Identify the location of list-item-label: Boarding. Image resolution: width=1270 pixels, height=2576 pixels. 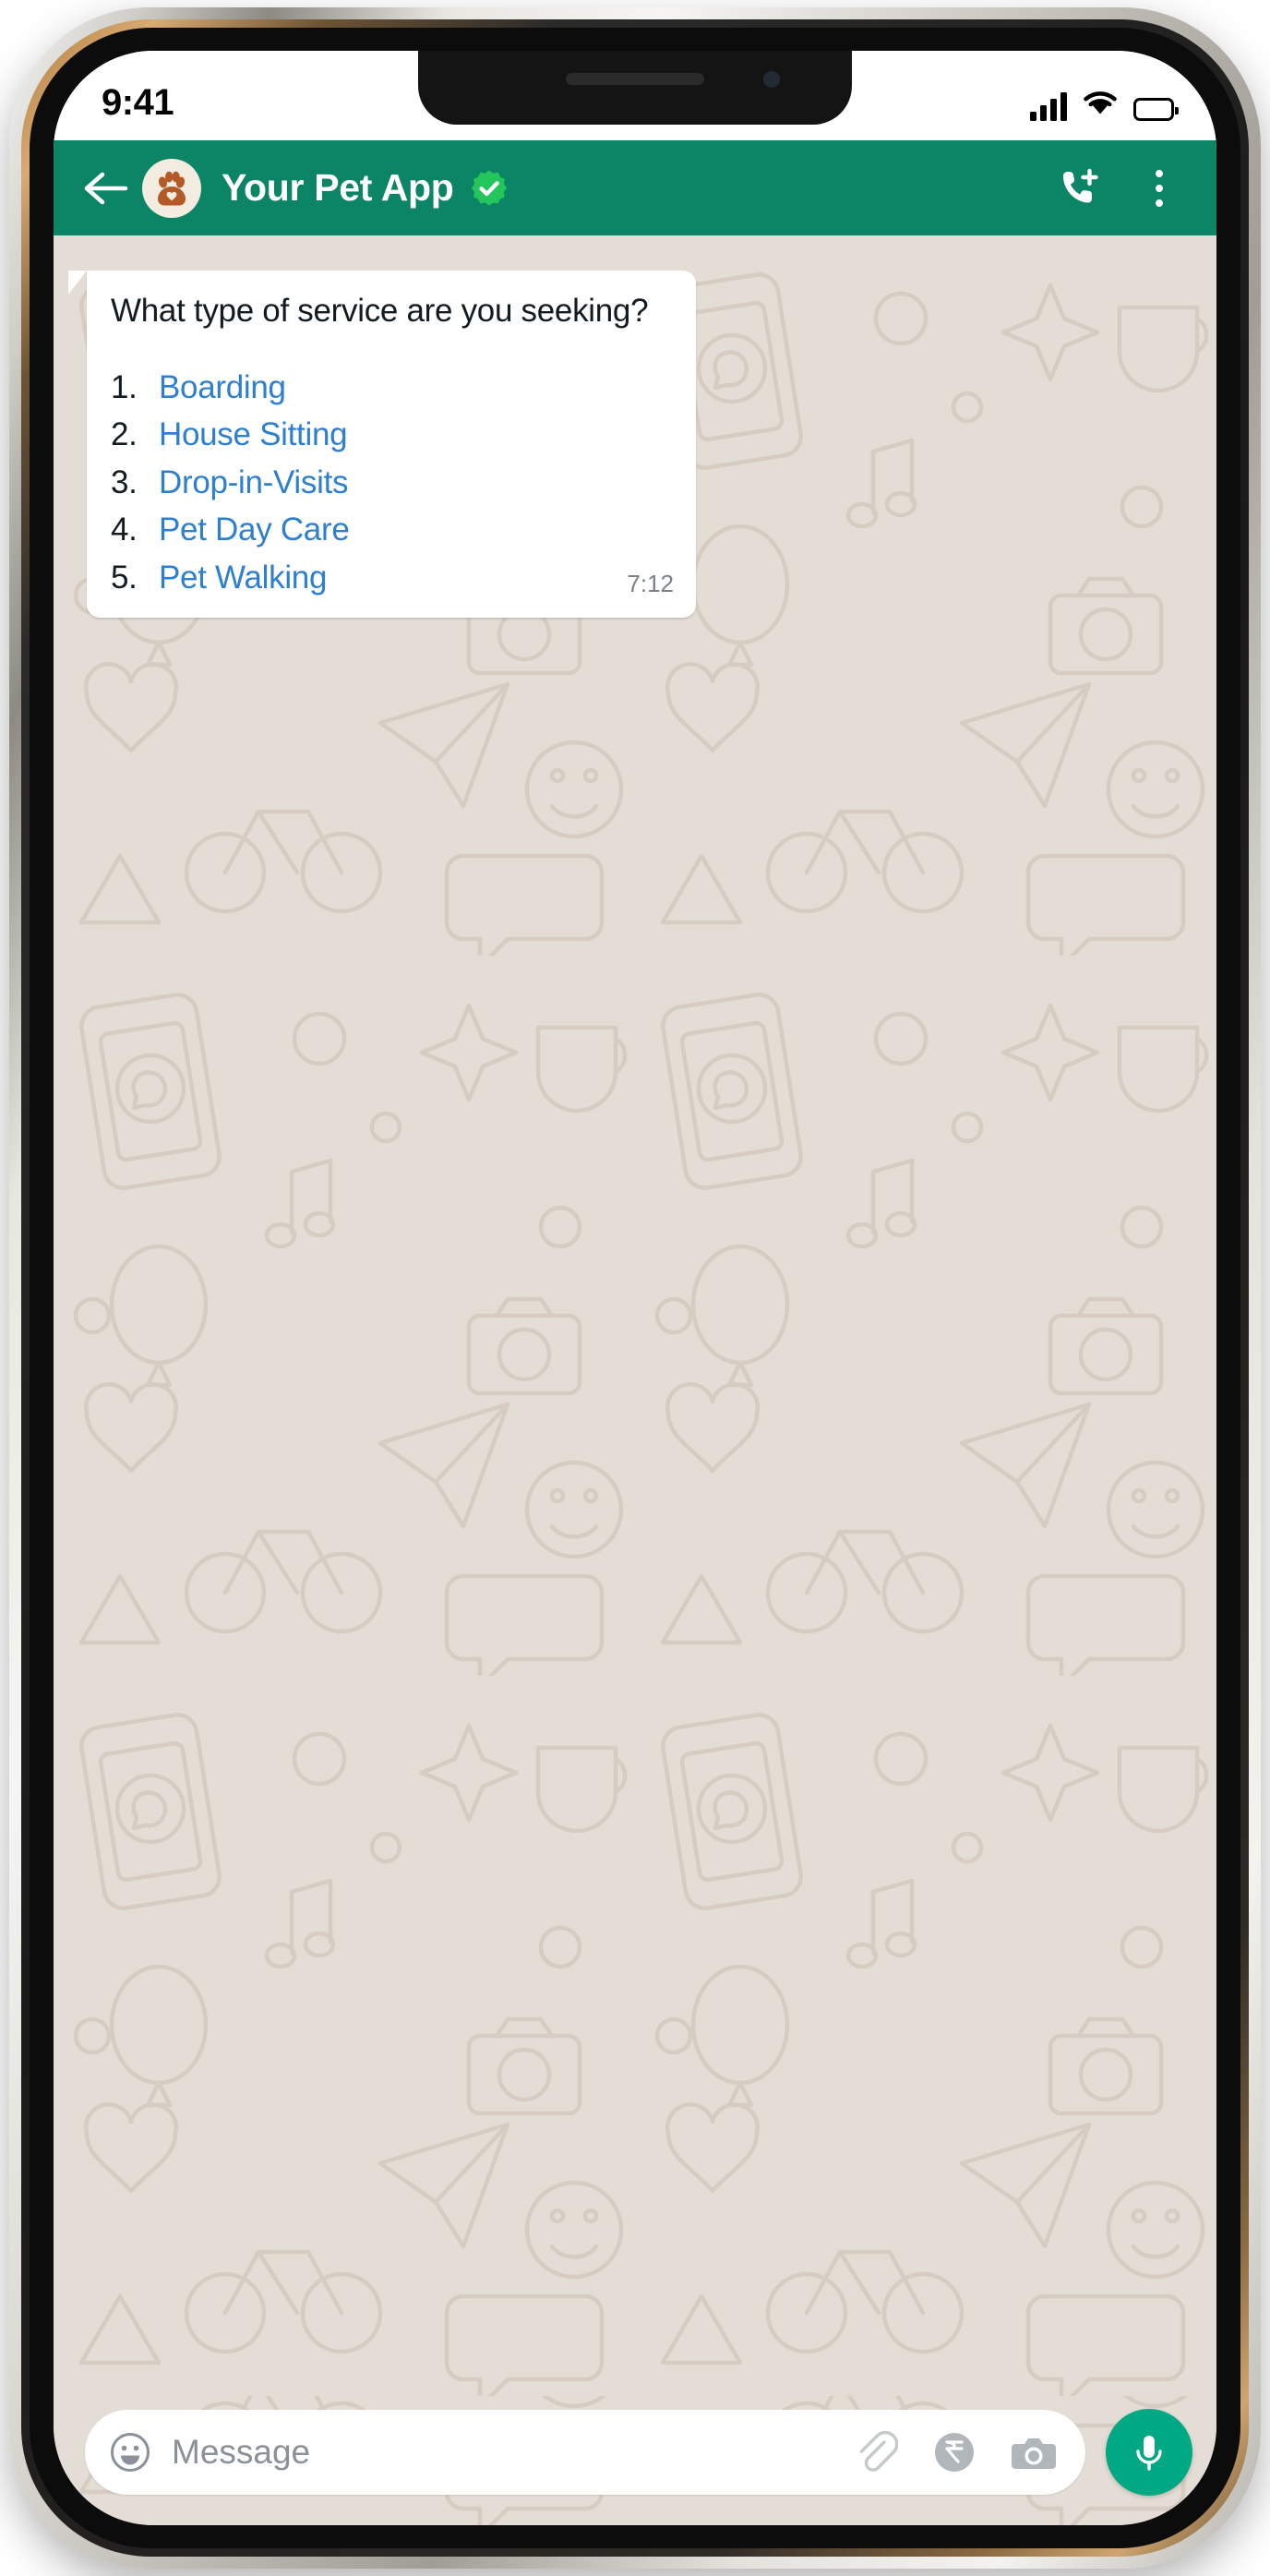
(222, 388).